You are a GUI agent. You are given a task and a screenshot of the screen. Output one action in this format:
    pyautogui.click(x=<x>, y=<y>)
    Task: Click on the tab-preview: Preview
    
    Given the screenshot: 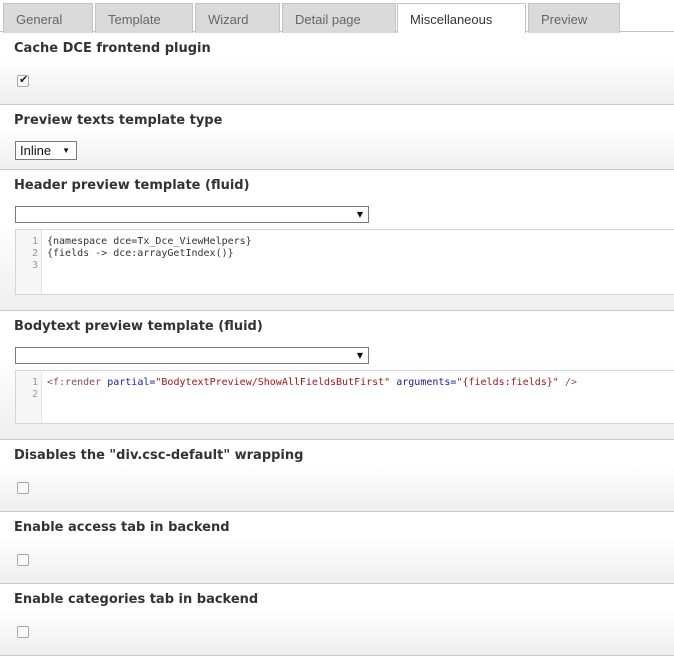 What is the action you would take?
    pyautogui.click(x=574, y=18)
    